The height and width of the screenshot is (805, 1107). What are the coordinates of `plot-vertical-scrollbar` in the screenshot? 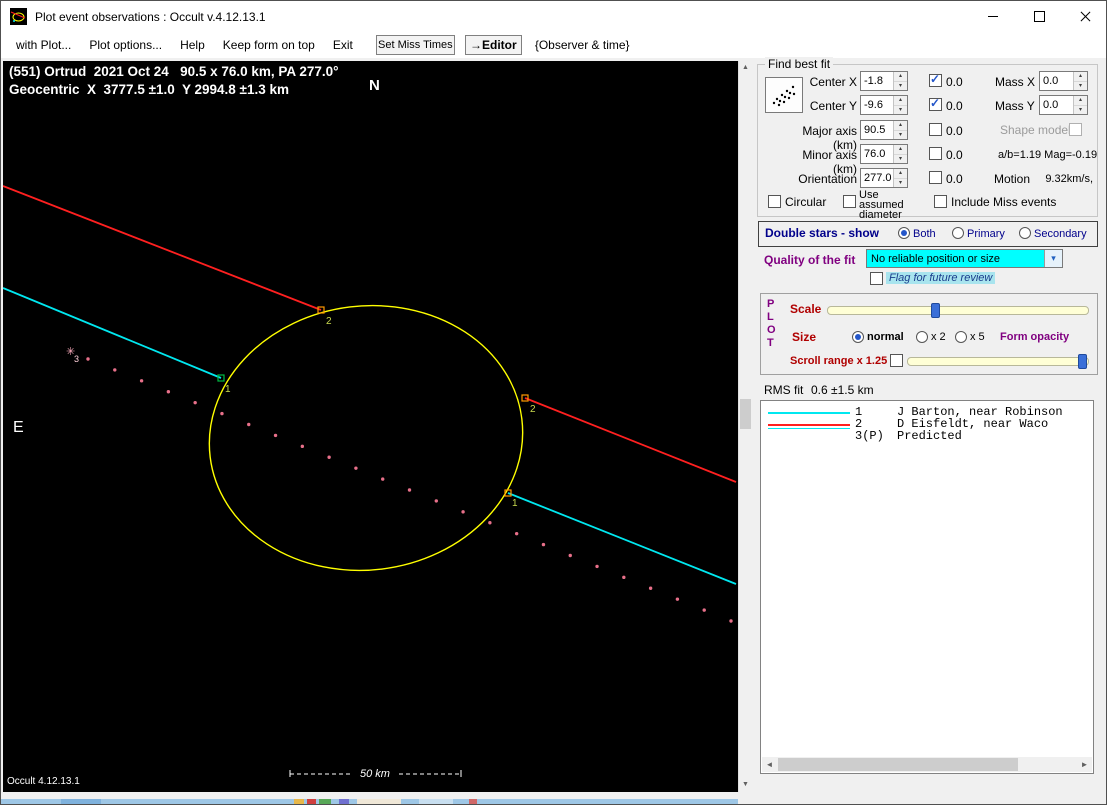 It's located at (744, 426).